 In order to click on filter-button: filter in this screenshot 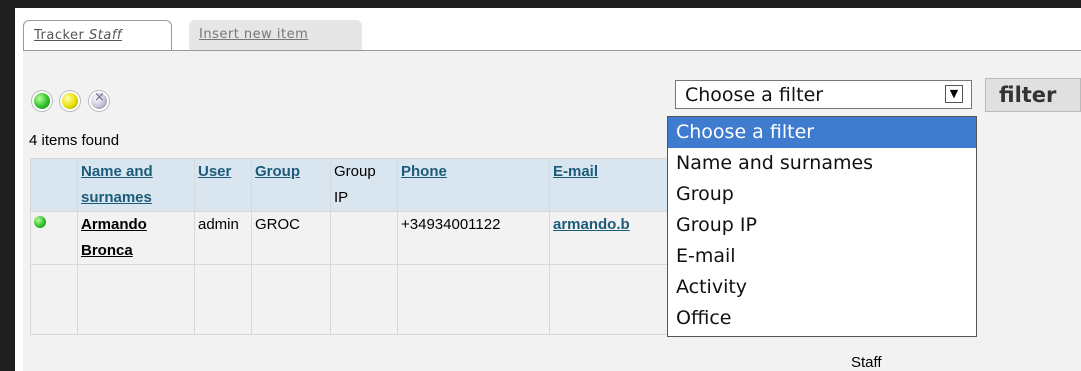, I will do `click(1033, 95)`.